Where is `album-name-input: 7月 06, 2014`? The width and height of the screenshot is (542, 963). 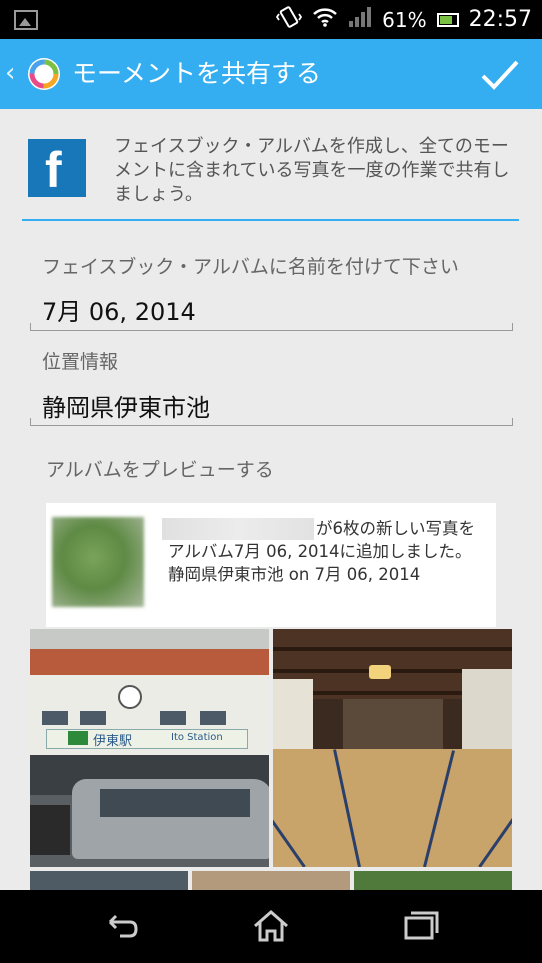 album-name-input: 7月 06, 2014 is located at coordinates (119, 309).